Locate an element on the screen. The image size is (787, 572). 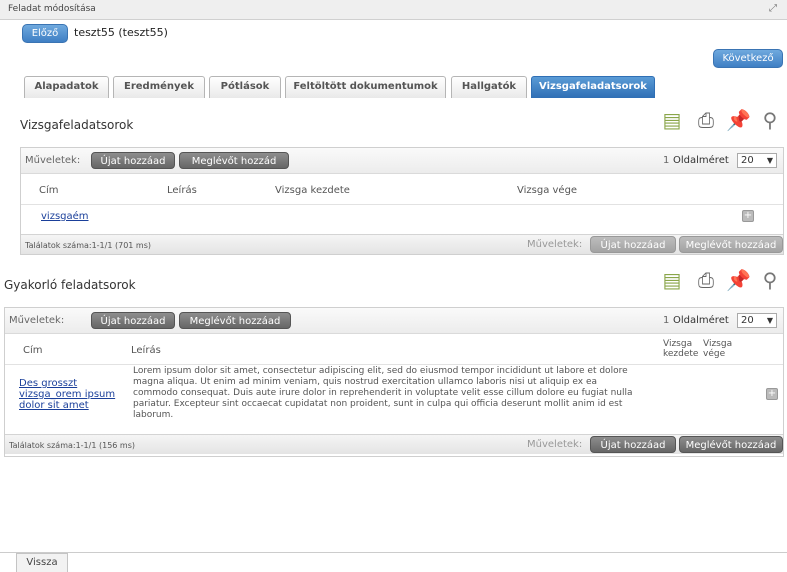
results-count: Találatok száma:1-1/1 (156 ms) is located at coordinates (72, 445).